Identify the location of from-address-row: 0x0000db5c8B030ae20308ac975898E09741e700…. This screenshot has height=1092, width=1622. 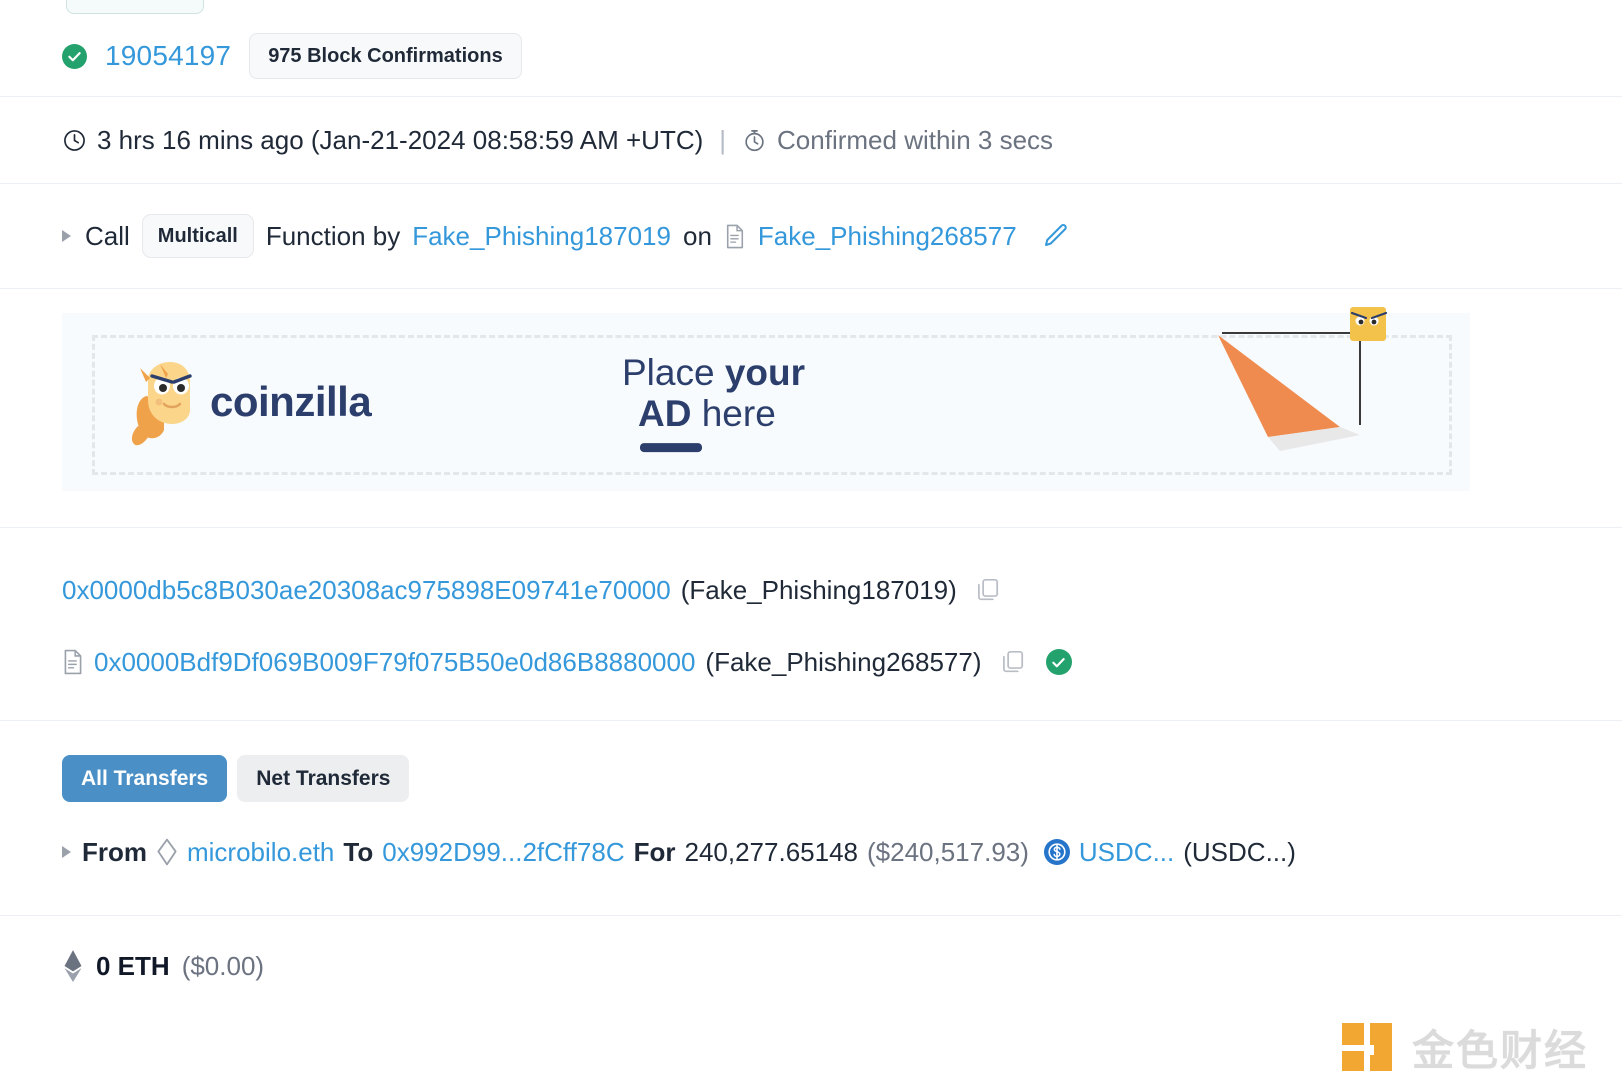
(822, 590).